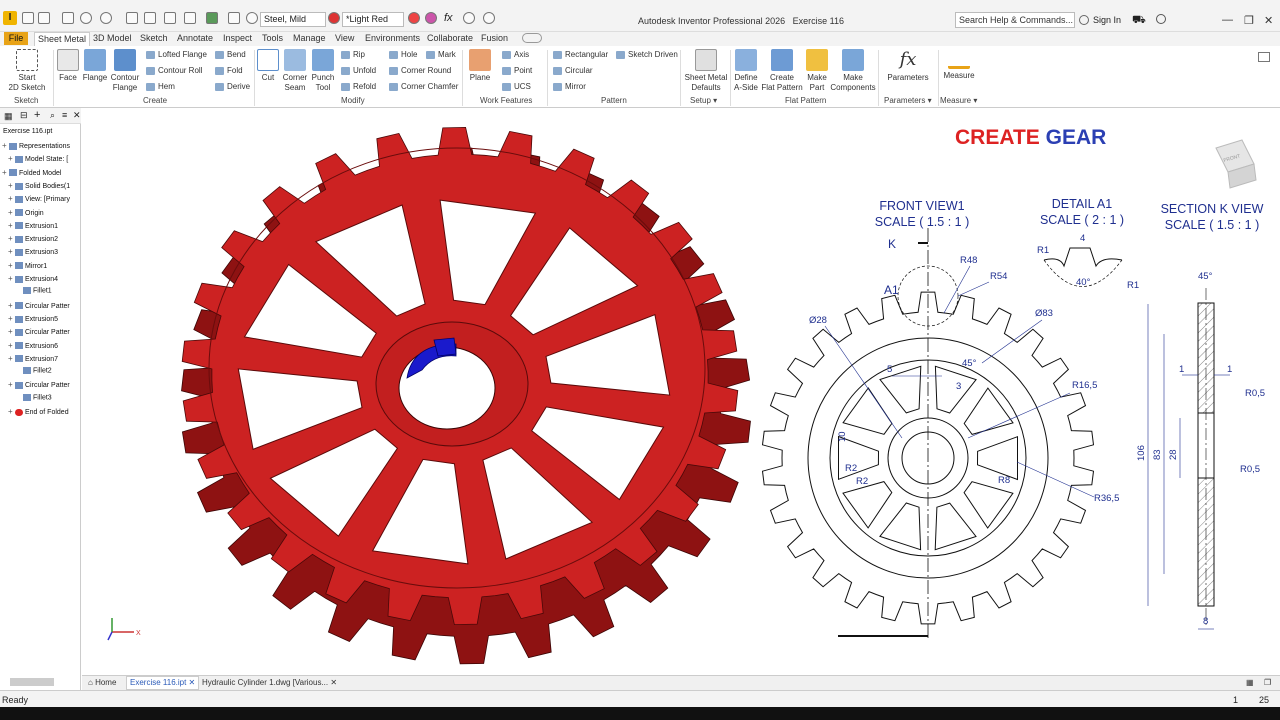 The height and width of the screenshot is (720, 1280). What do you see at coordinates (489, 18) in the screenshot?
I see `gear-icon` at bounding box center [489, 18].